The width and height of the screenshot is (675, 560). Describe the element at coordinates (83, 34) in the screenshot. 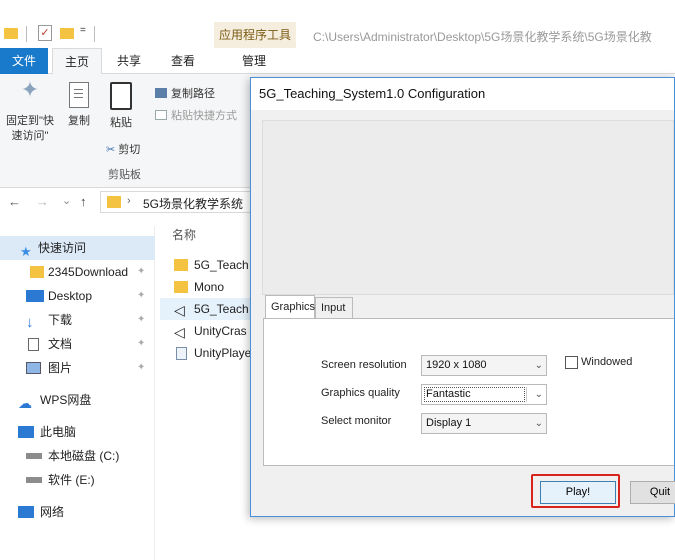

I see `customize-toolbar-button: =` at that location.